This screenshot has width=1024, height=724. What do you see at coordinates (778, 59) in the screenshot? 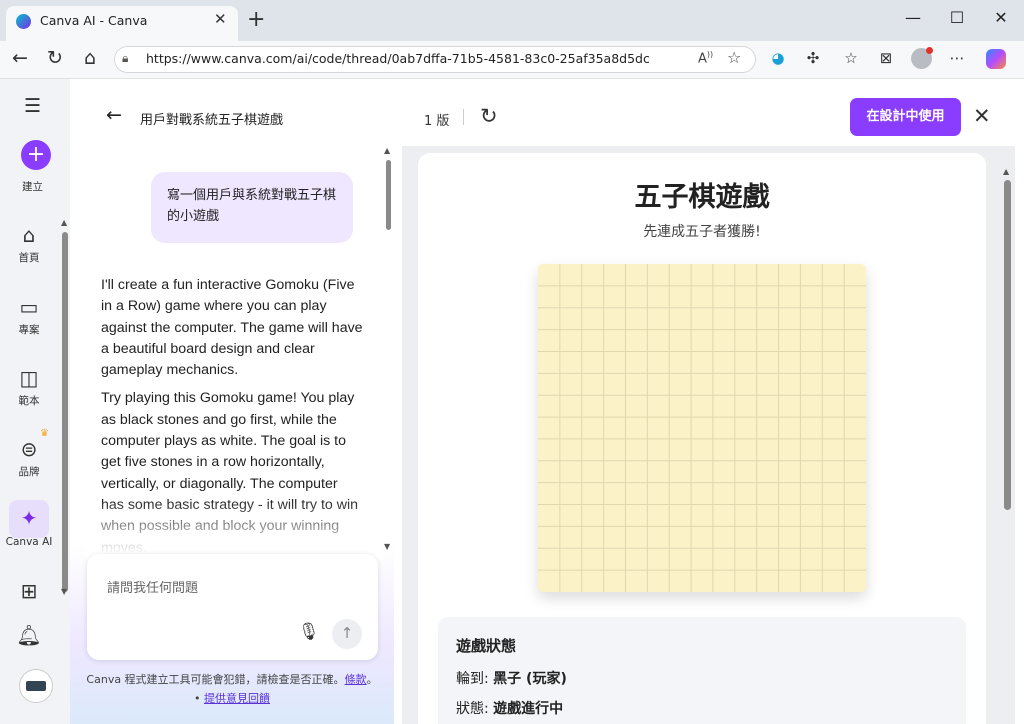
I see `extension-icon: ◕` at bounding box center [778, 59].